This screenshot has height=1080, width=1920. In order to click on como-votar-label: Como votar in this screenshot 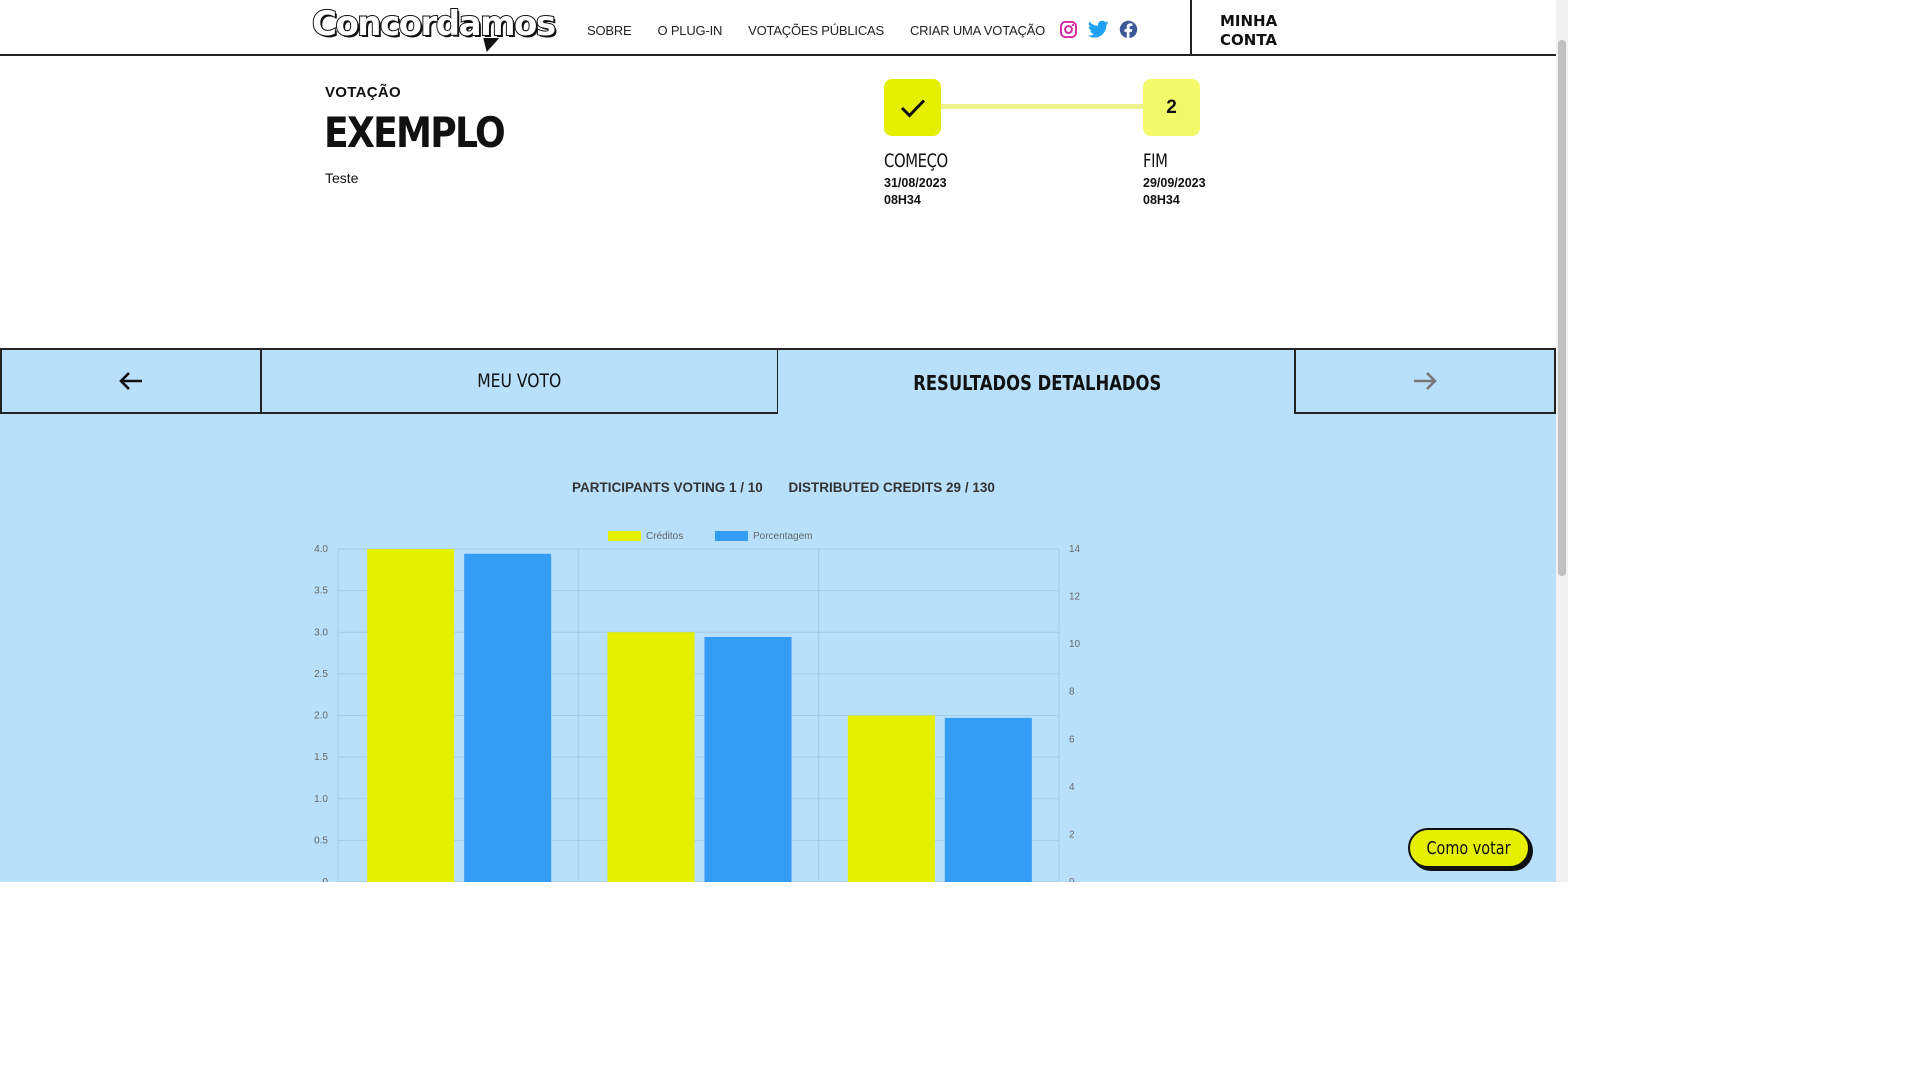, I will do `click(1468, 848)`.